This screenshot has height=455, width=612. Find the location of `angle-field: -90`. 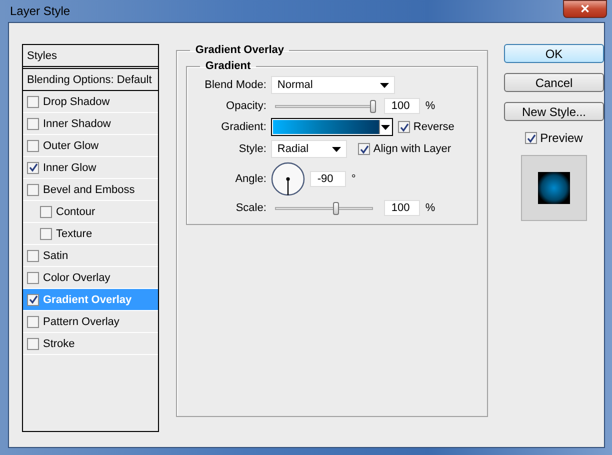

angle-field: -90 is located at coordinates (328, 179).